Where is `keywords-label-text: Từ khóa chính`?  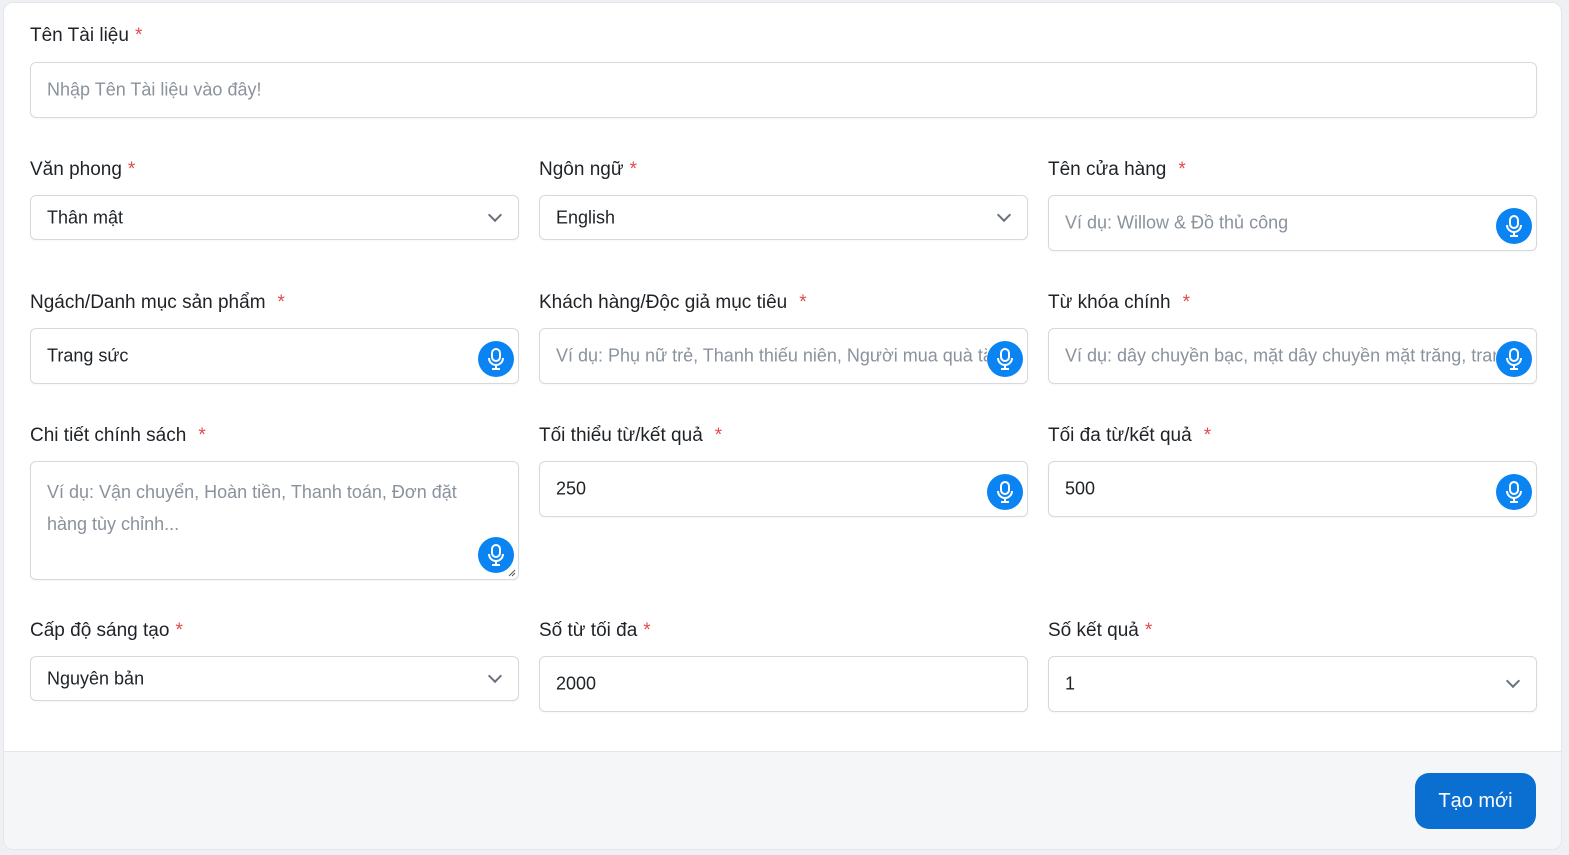
keywords-label-text: Từ khóa chính is located at coordinates (1109, 302).